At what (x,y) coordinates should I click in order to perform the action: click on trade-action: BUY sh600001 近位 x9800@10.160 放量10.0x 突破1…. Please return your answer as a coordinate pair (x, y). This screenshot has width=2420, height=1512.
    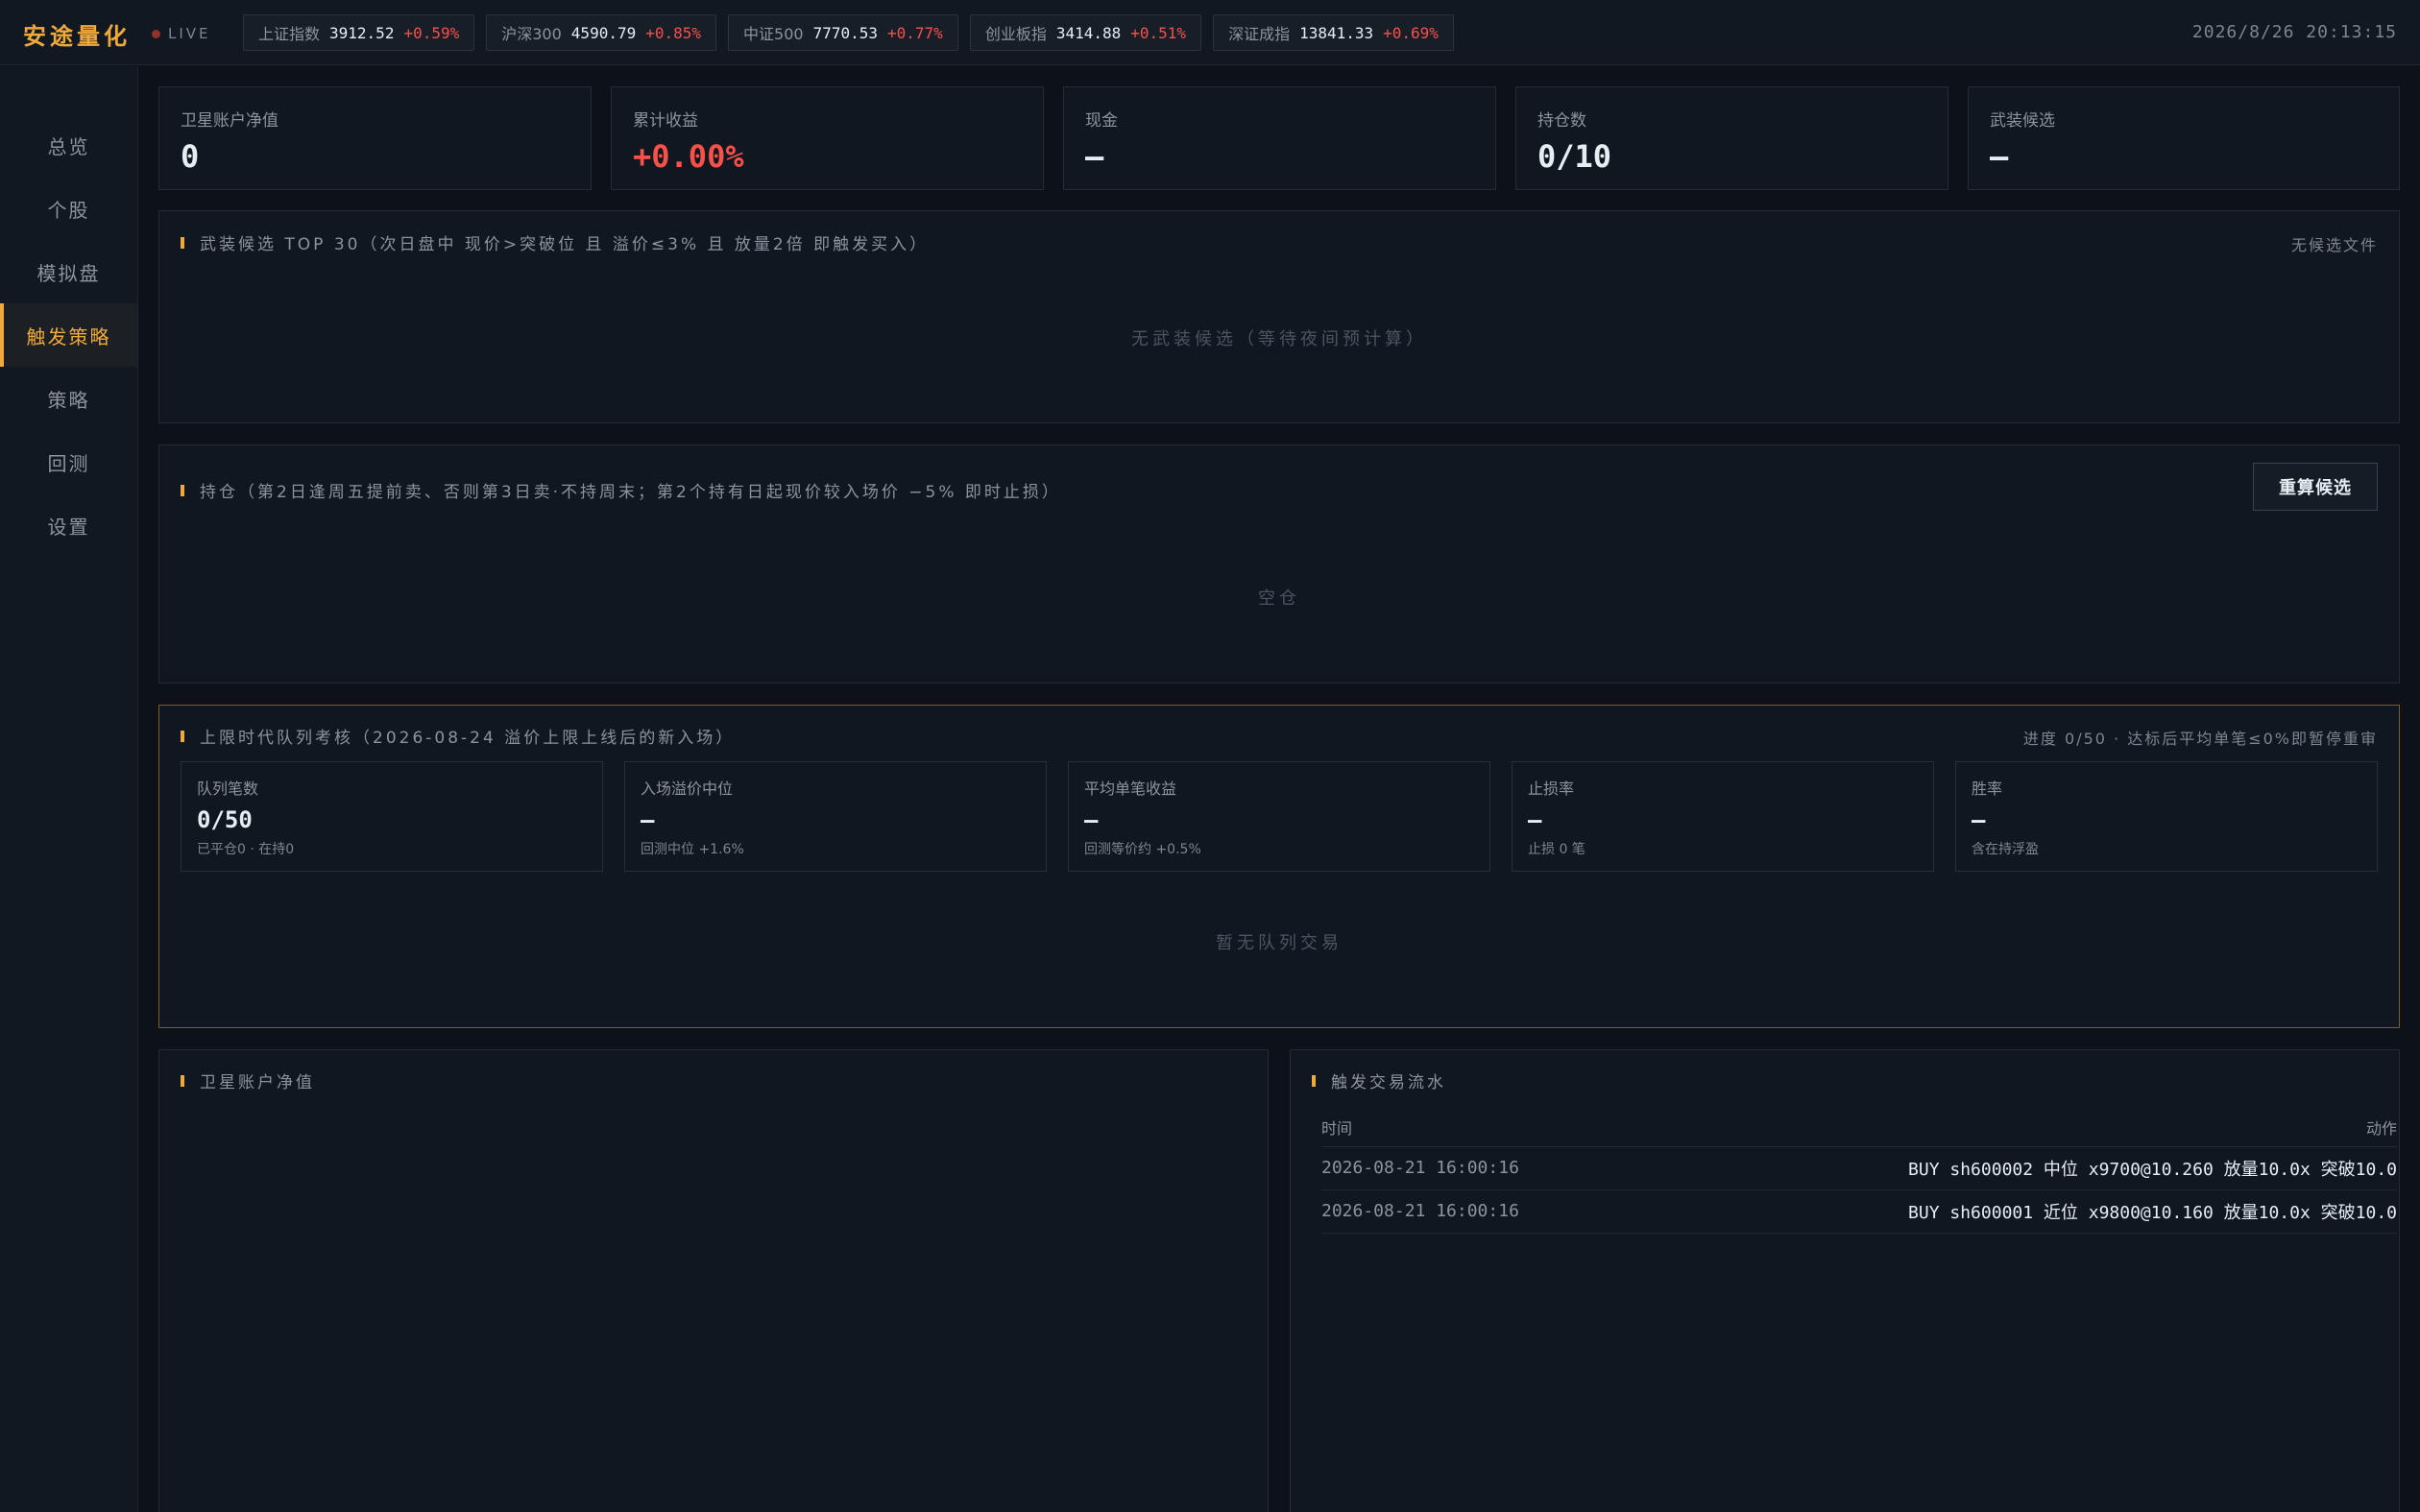
    Looking at the image, I should click on (2014, 1211).